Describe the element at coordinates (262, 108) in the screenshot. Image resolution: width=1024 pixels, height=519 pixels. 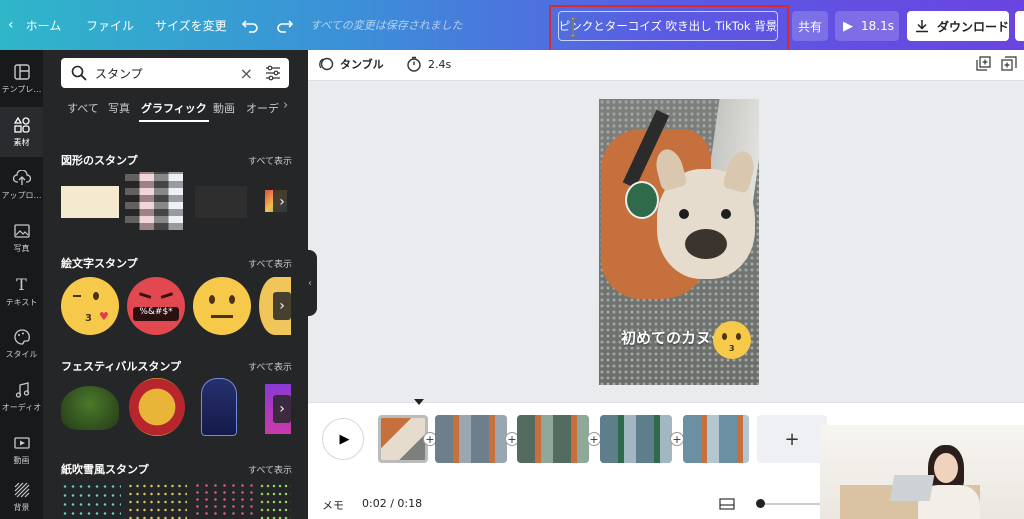
I see `tab-audio: オーデ` at that location.